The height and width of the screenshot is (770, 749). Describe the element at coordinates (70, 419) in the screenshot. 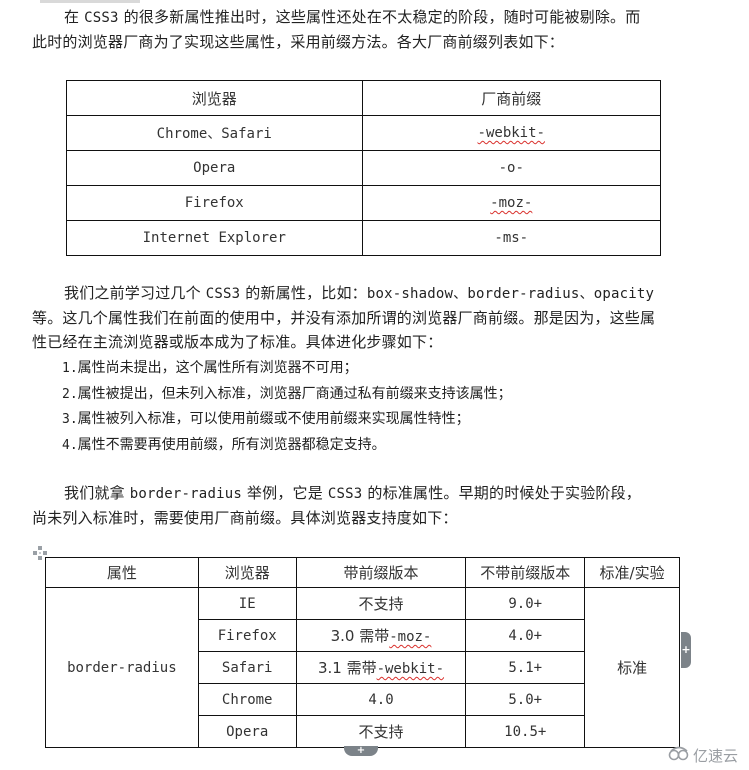

I see `step-number: 3.` at that location.